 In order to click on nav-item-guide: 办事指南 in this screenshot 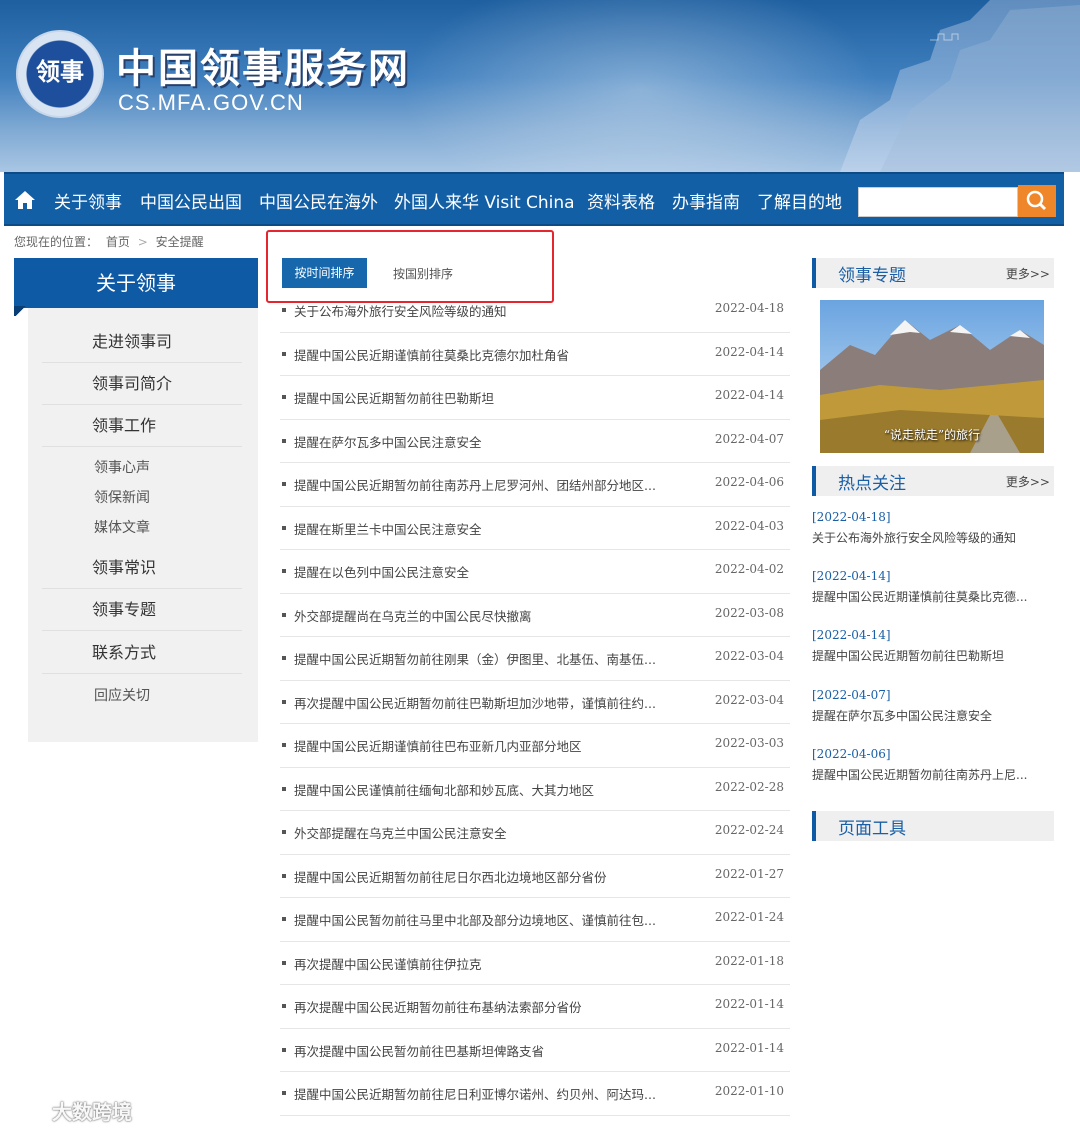, I will do `click(706, 200)`.